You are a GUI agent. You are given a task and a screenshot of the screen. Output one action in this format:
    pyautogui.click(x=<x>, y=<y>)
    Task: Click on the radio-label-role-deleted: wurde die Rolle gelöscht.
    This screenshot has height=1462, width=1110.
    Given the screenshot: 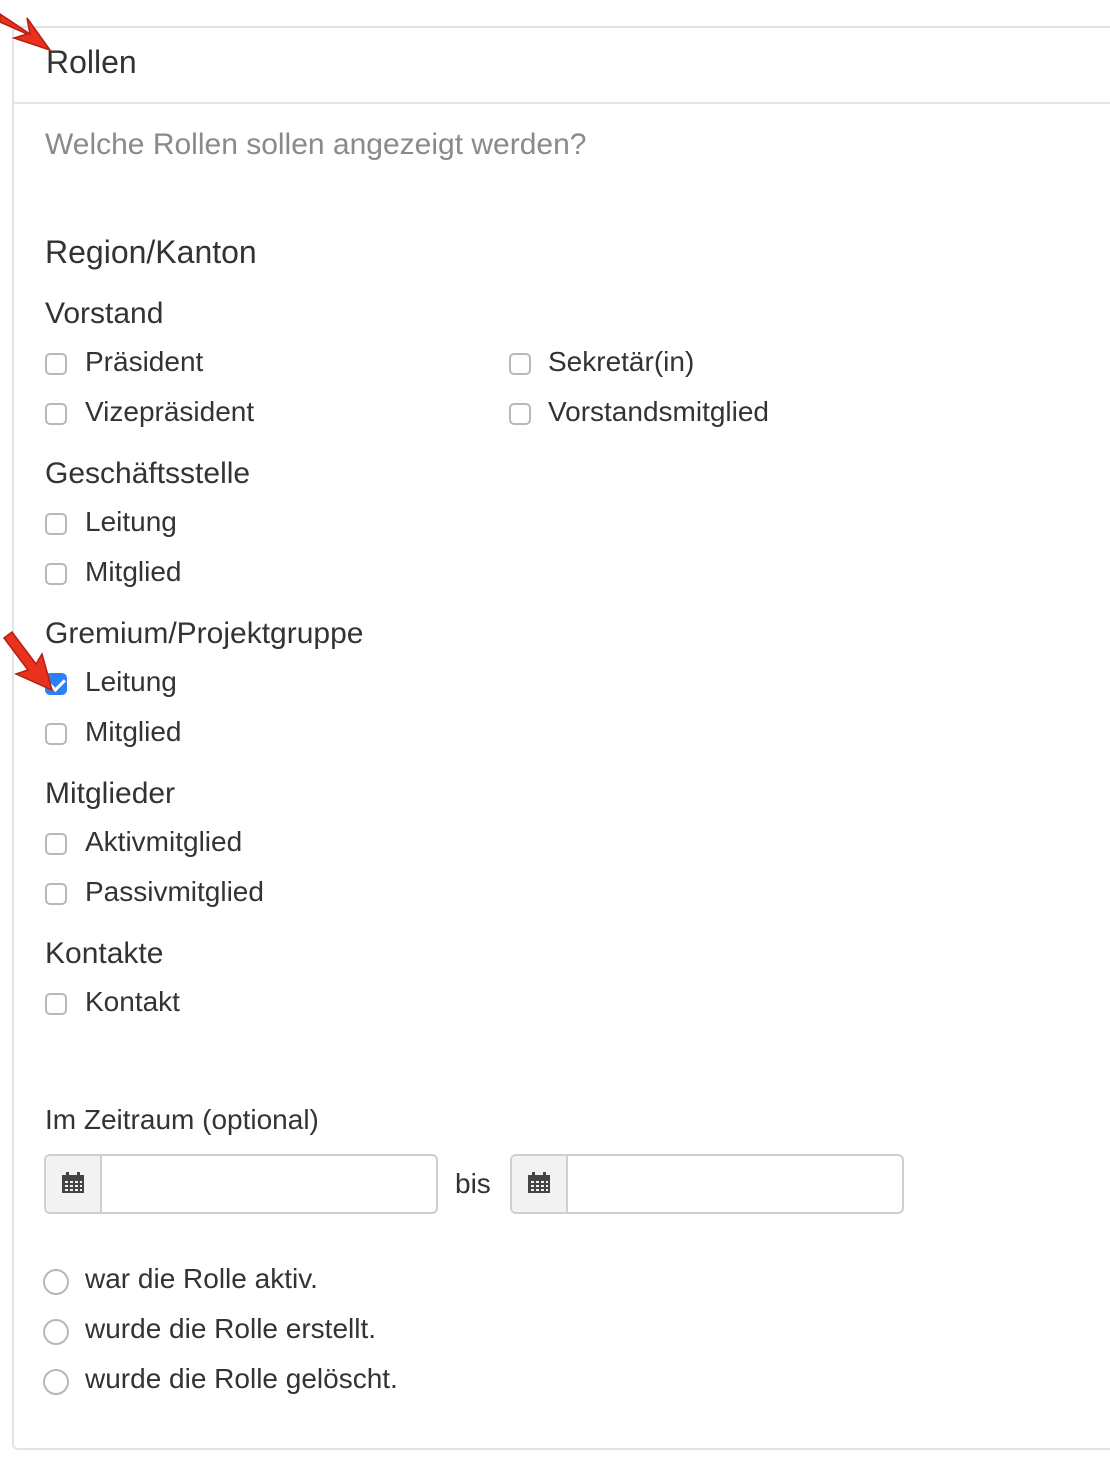 What is the action you would take?
    pyautogui.click(x=241, y=1379)
    